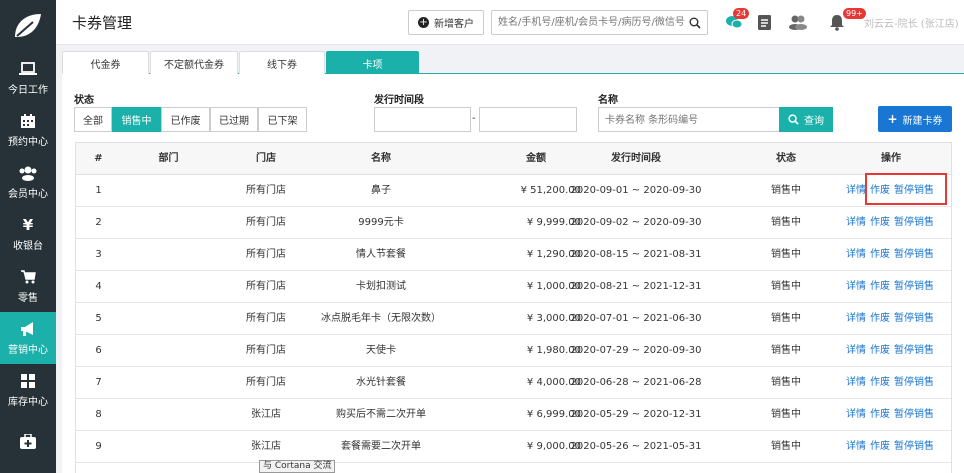  I want to click on row-index: 2, so click(98, 222).